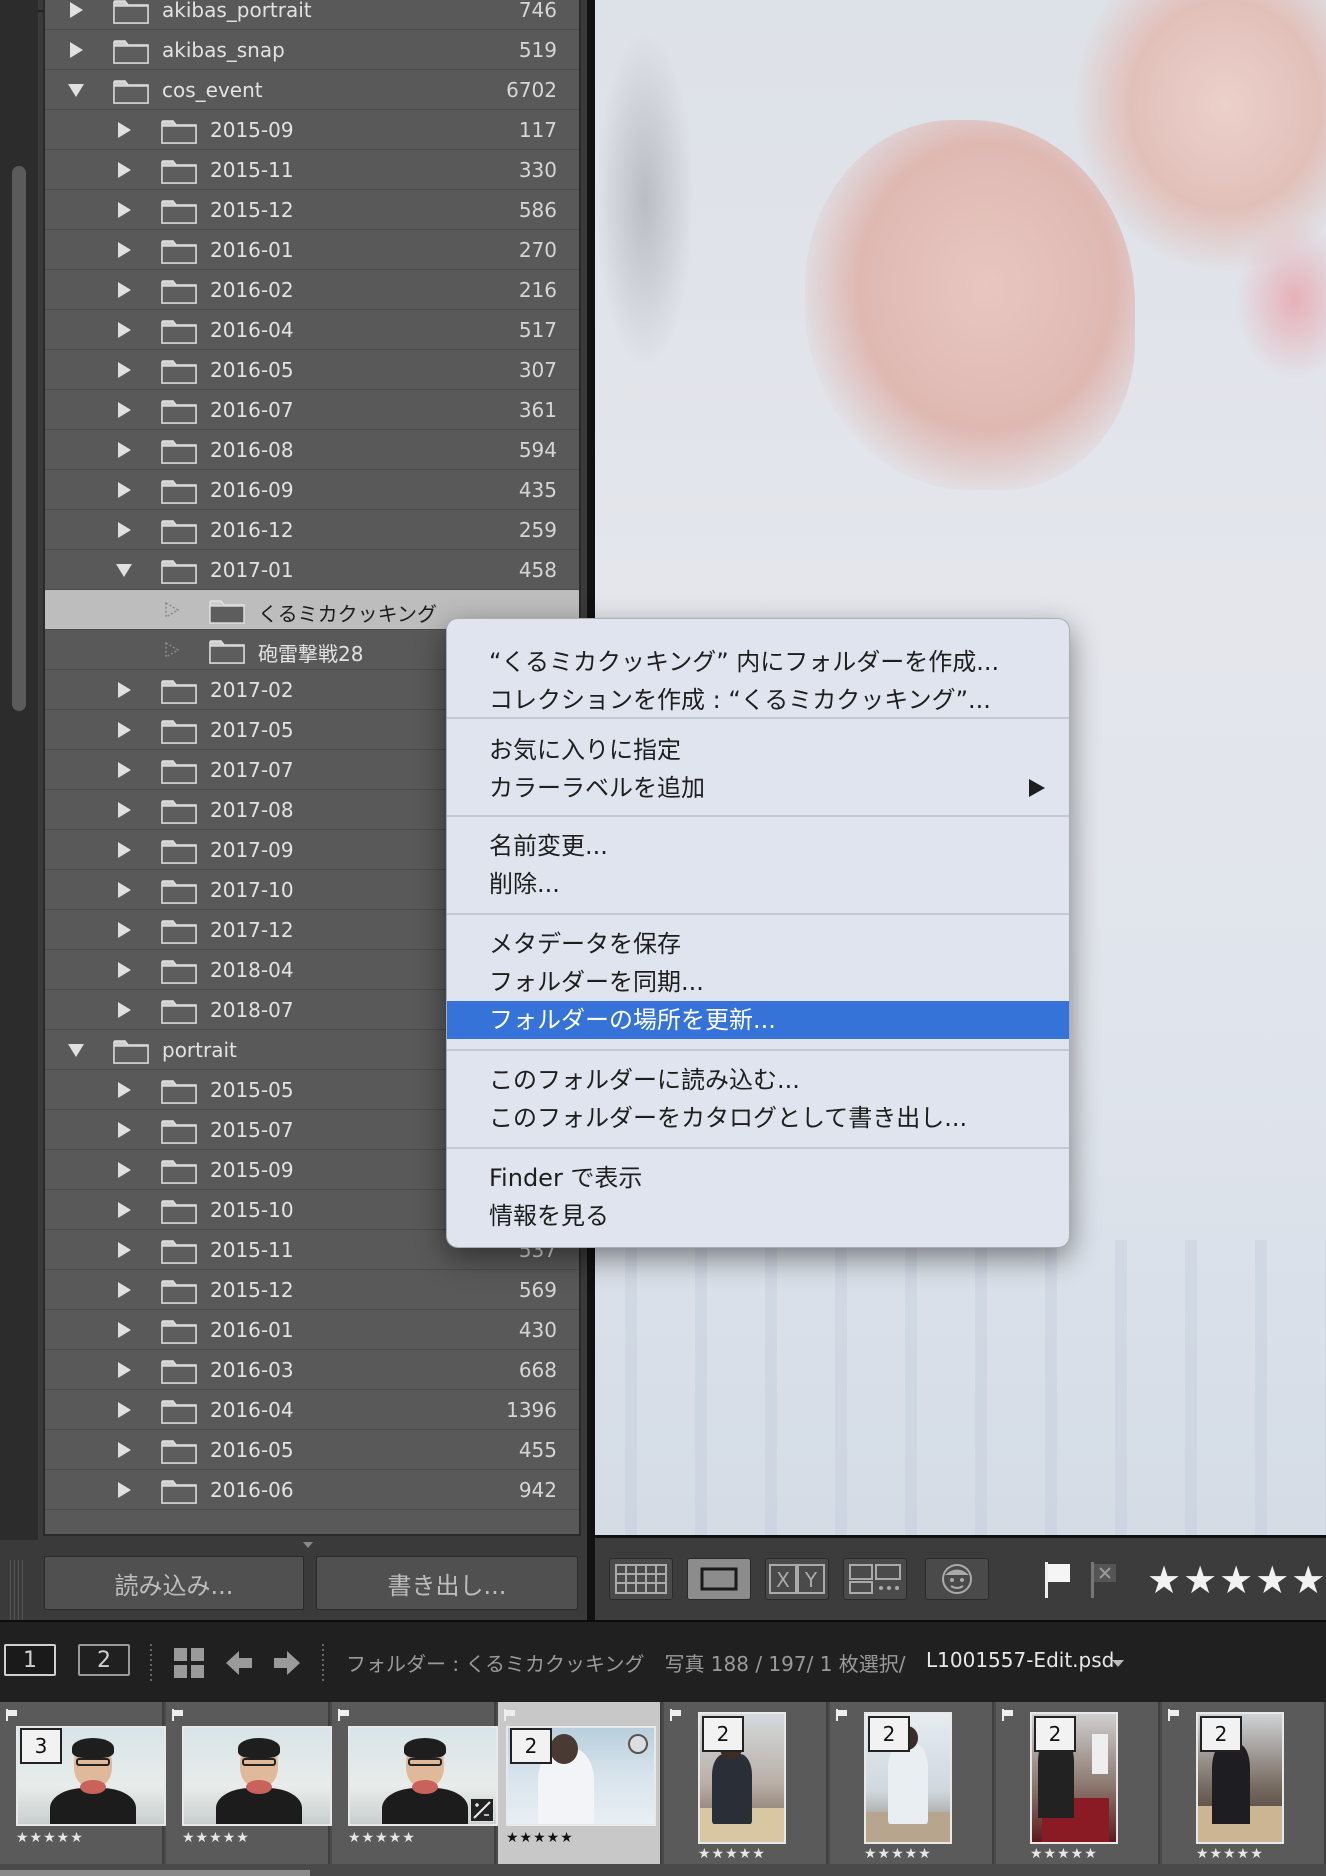  What do you see at coordinates (312, 570) in the screenshot?
I see `folder-row: 2017-01 458` at bounding box center [312, 570].